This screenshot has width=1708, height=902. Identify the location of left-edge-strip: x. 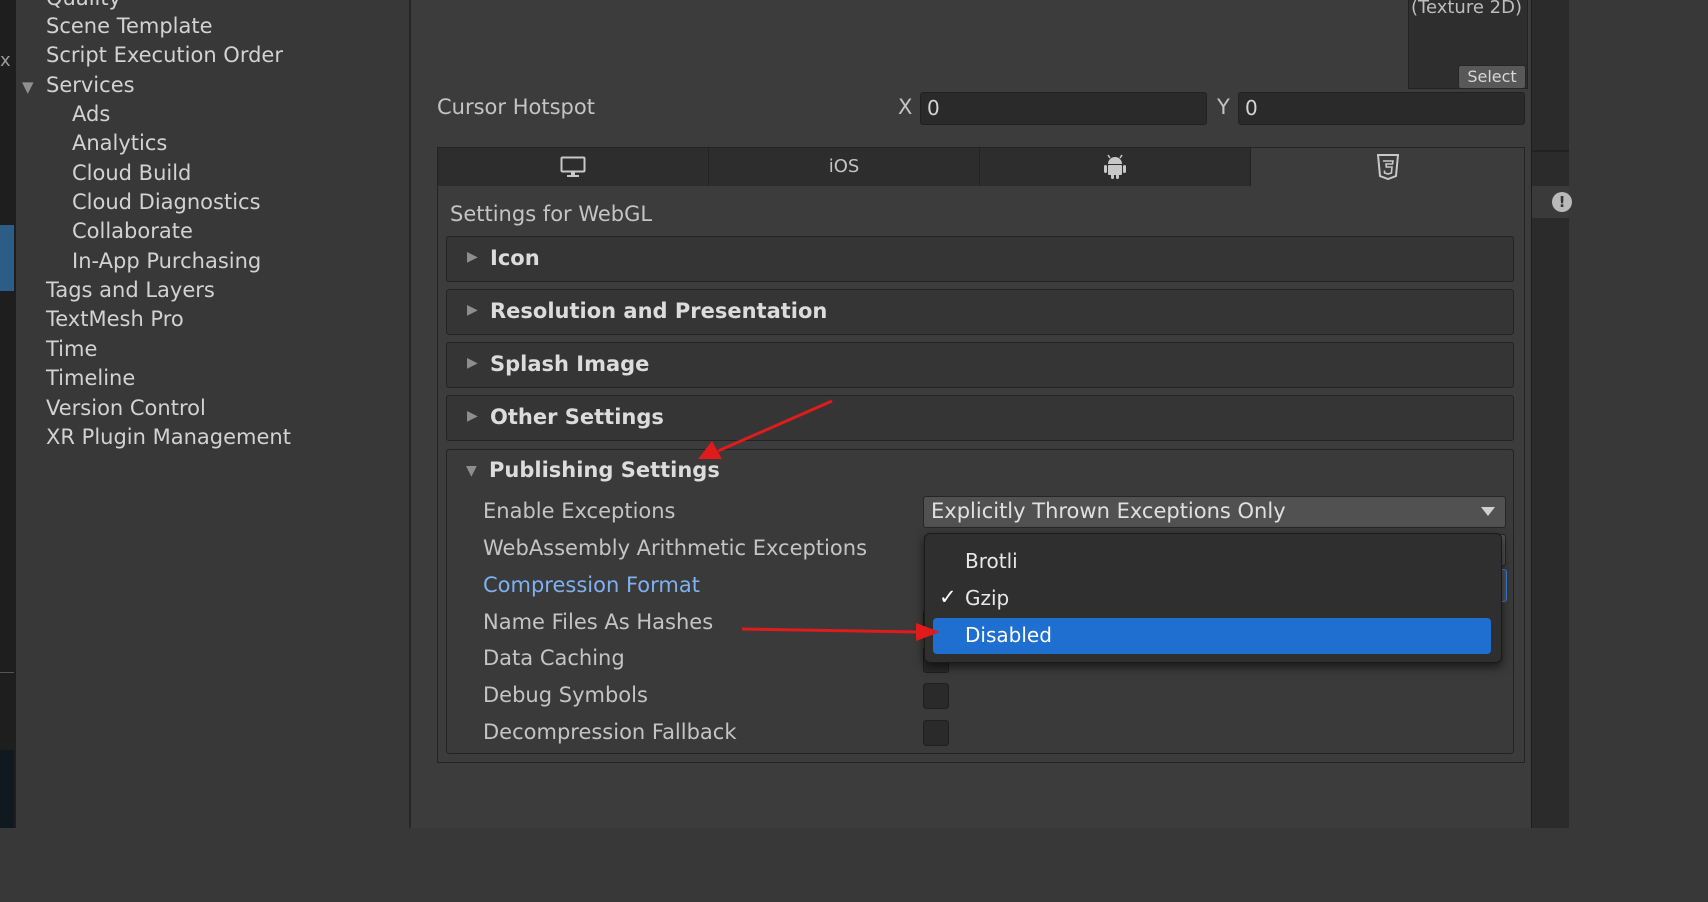
(8, 414).